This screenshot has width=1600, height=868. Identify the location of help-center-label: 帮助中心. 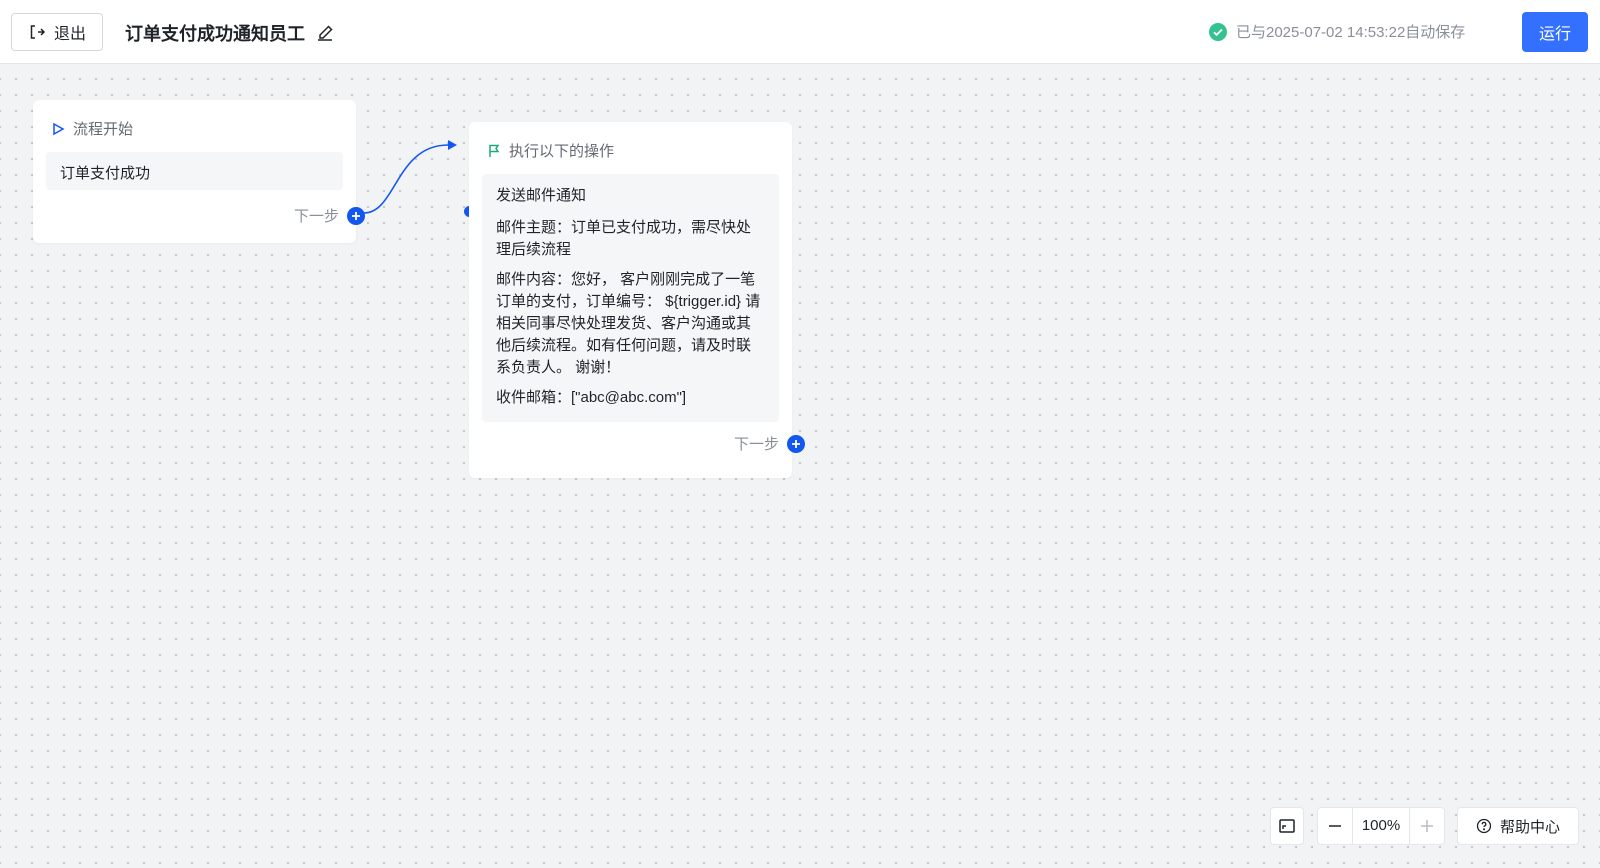
(1529, 827).